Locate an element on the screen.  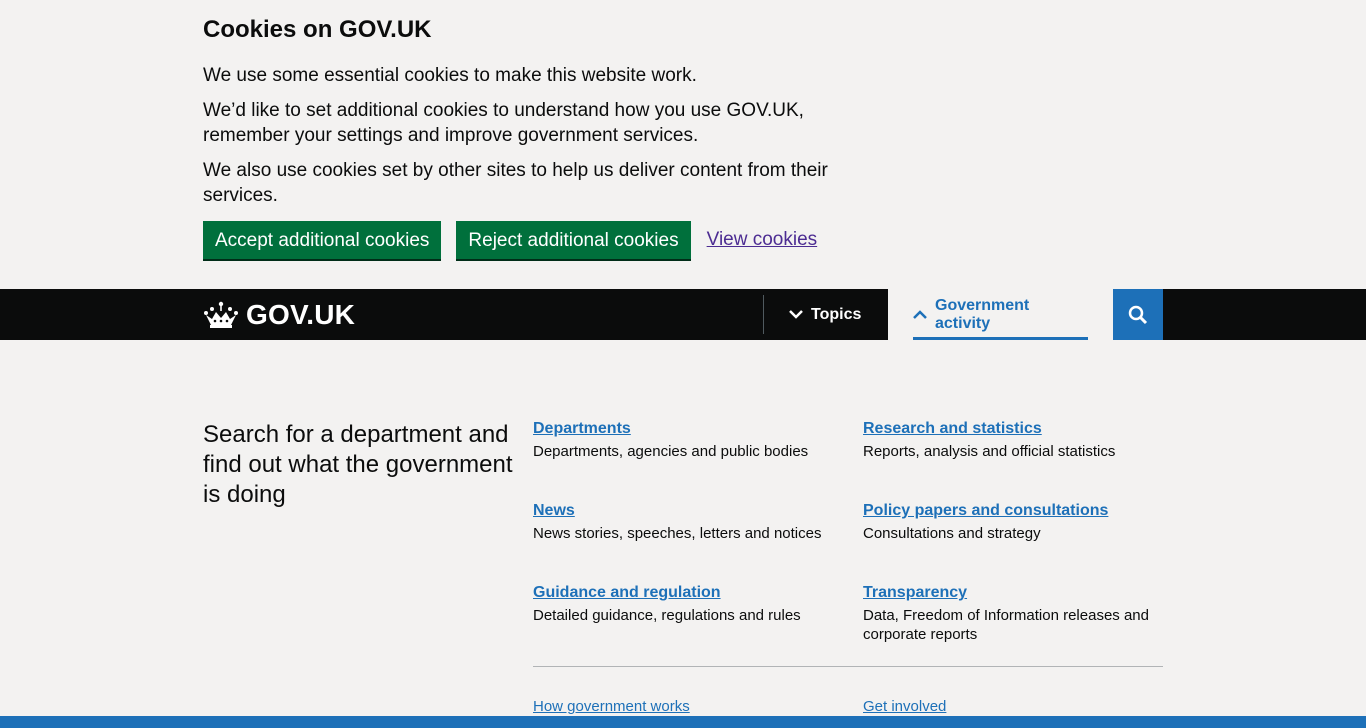
topics-toggle: Topics is located at coordinates (826, 314).